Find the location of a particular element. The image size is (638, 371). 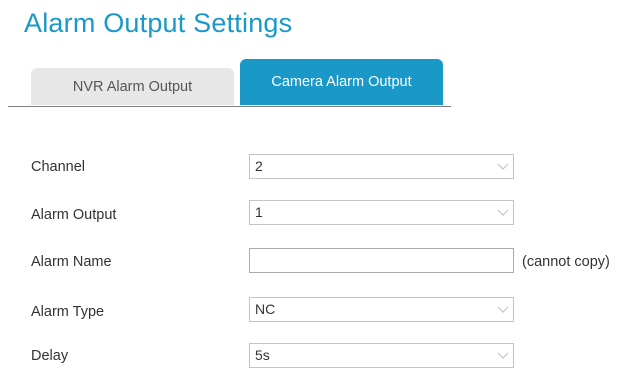

tab-camera-alarm-output: Camera Alarm Output is located at coordinates (341, 82).